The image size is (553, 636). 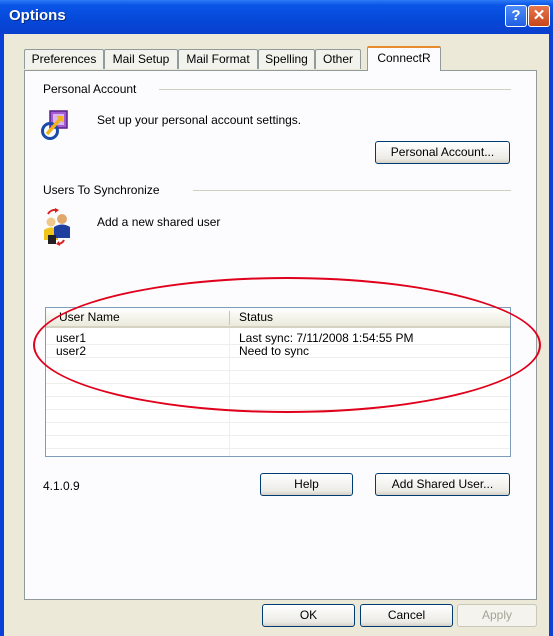 What do you see at coordinates (218, 59) in the screenshot?
I see `tab-mail-format: Mail Format` at bounding box center [218, 59].